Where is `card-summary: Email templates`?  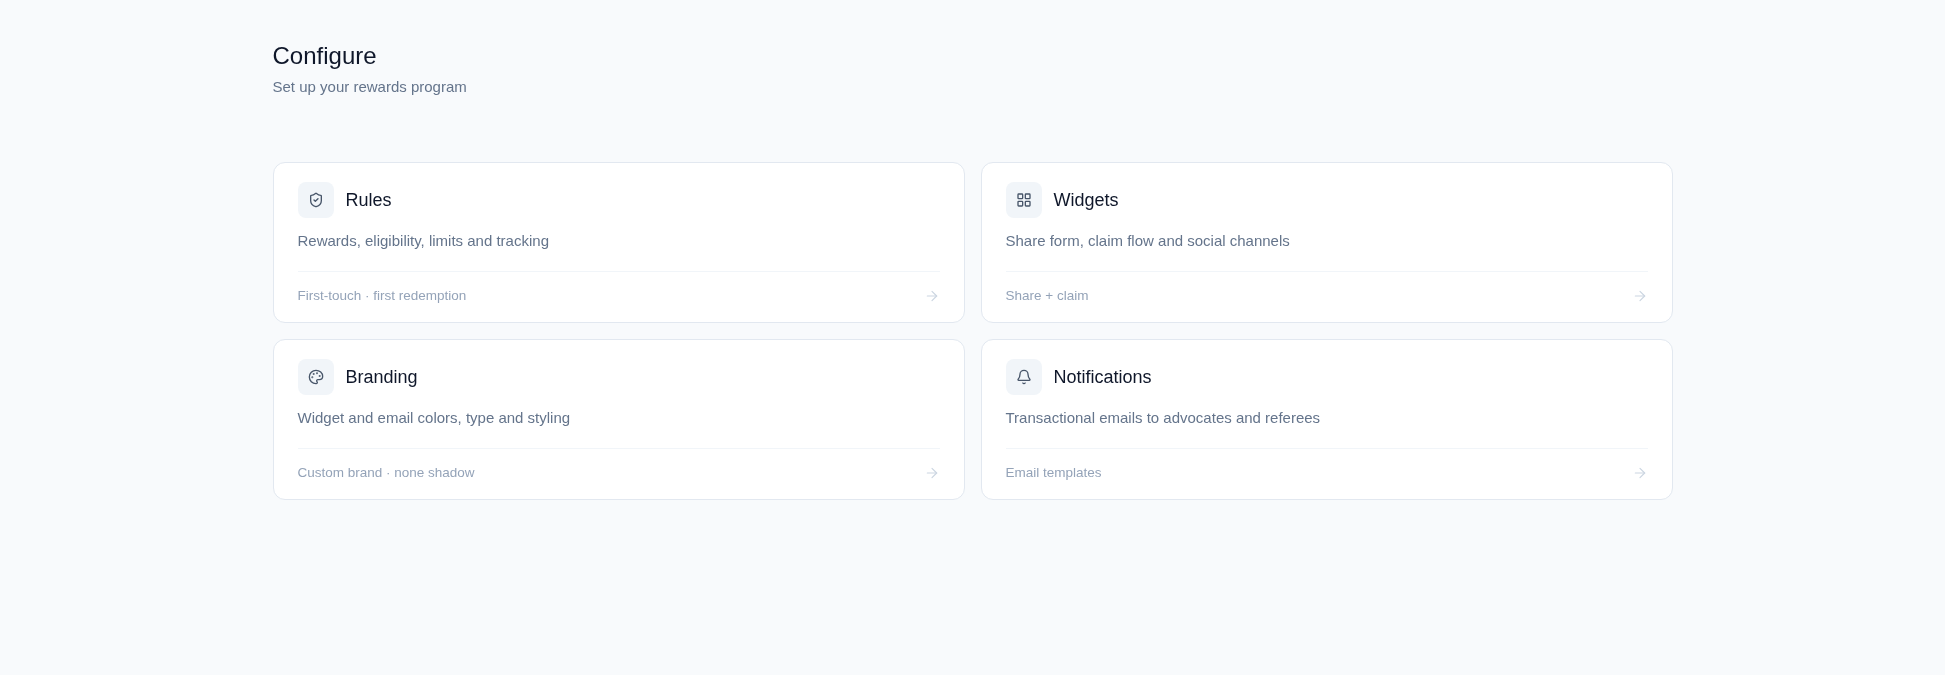
card-summary: Email templates is located at coordinates (1053, 473).